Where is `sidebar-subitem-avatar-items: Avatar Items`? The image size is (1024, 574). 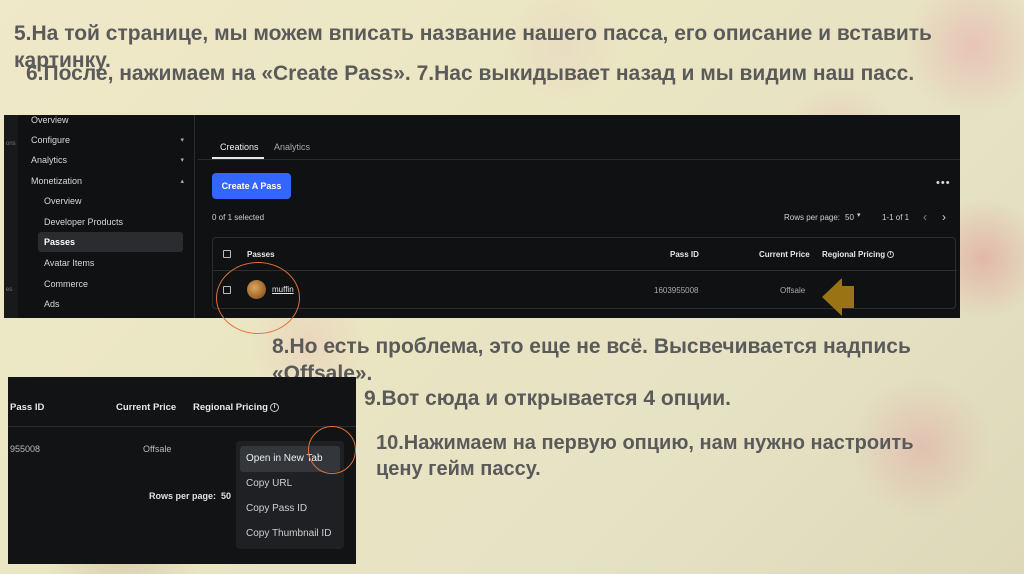 sidebar-subitem-avatar-items: Avatar Items is located at coordinates (69, 263).